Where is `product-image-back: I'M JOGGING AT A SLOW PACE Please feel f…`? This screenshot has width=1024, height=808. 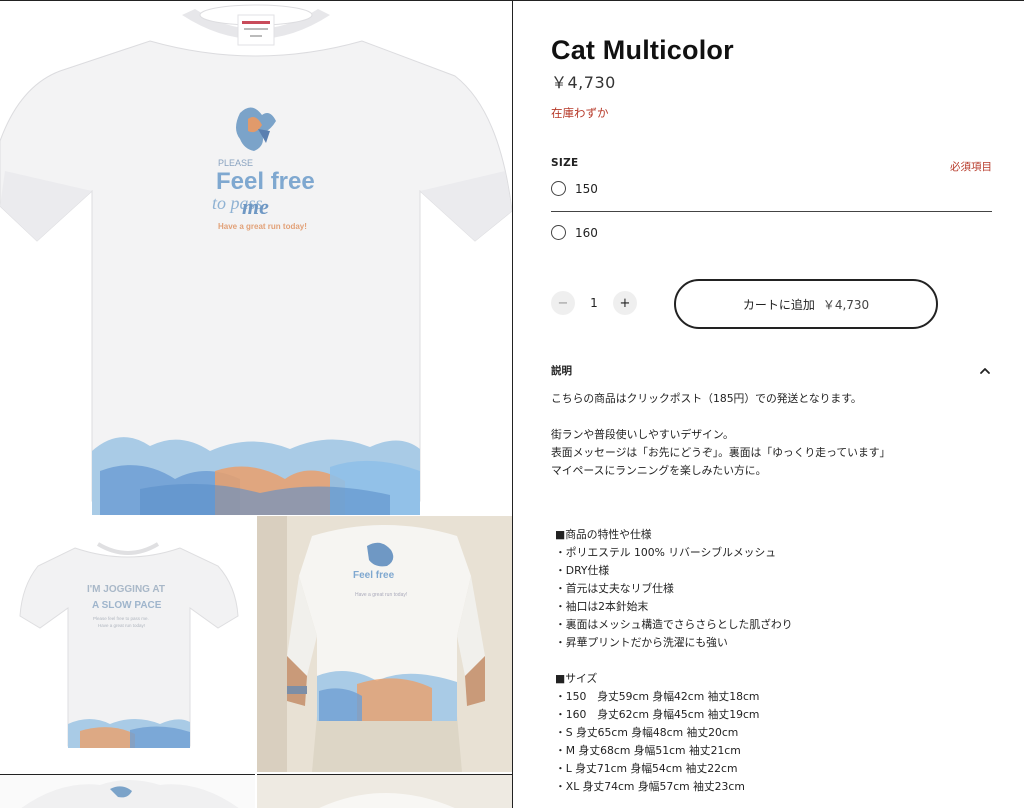 product-image-back: I'M JOGGING AT A SLOW PACE Please feel f… is located at coordinates (127, 644).